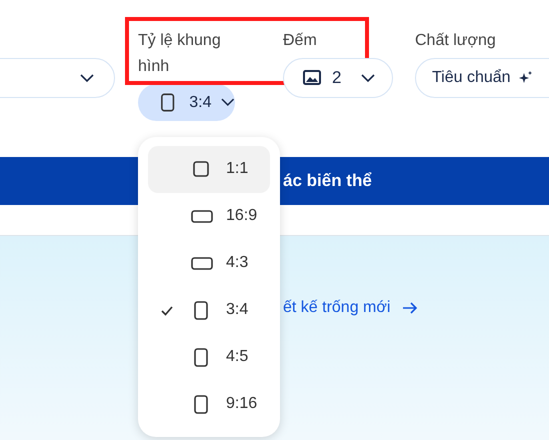  Describe the element at coordinates (180, 54) in the screenshot. I see `setting-label: Tỷ lệ khung hình` at that location.